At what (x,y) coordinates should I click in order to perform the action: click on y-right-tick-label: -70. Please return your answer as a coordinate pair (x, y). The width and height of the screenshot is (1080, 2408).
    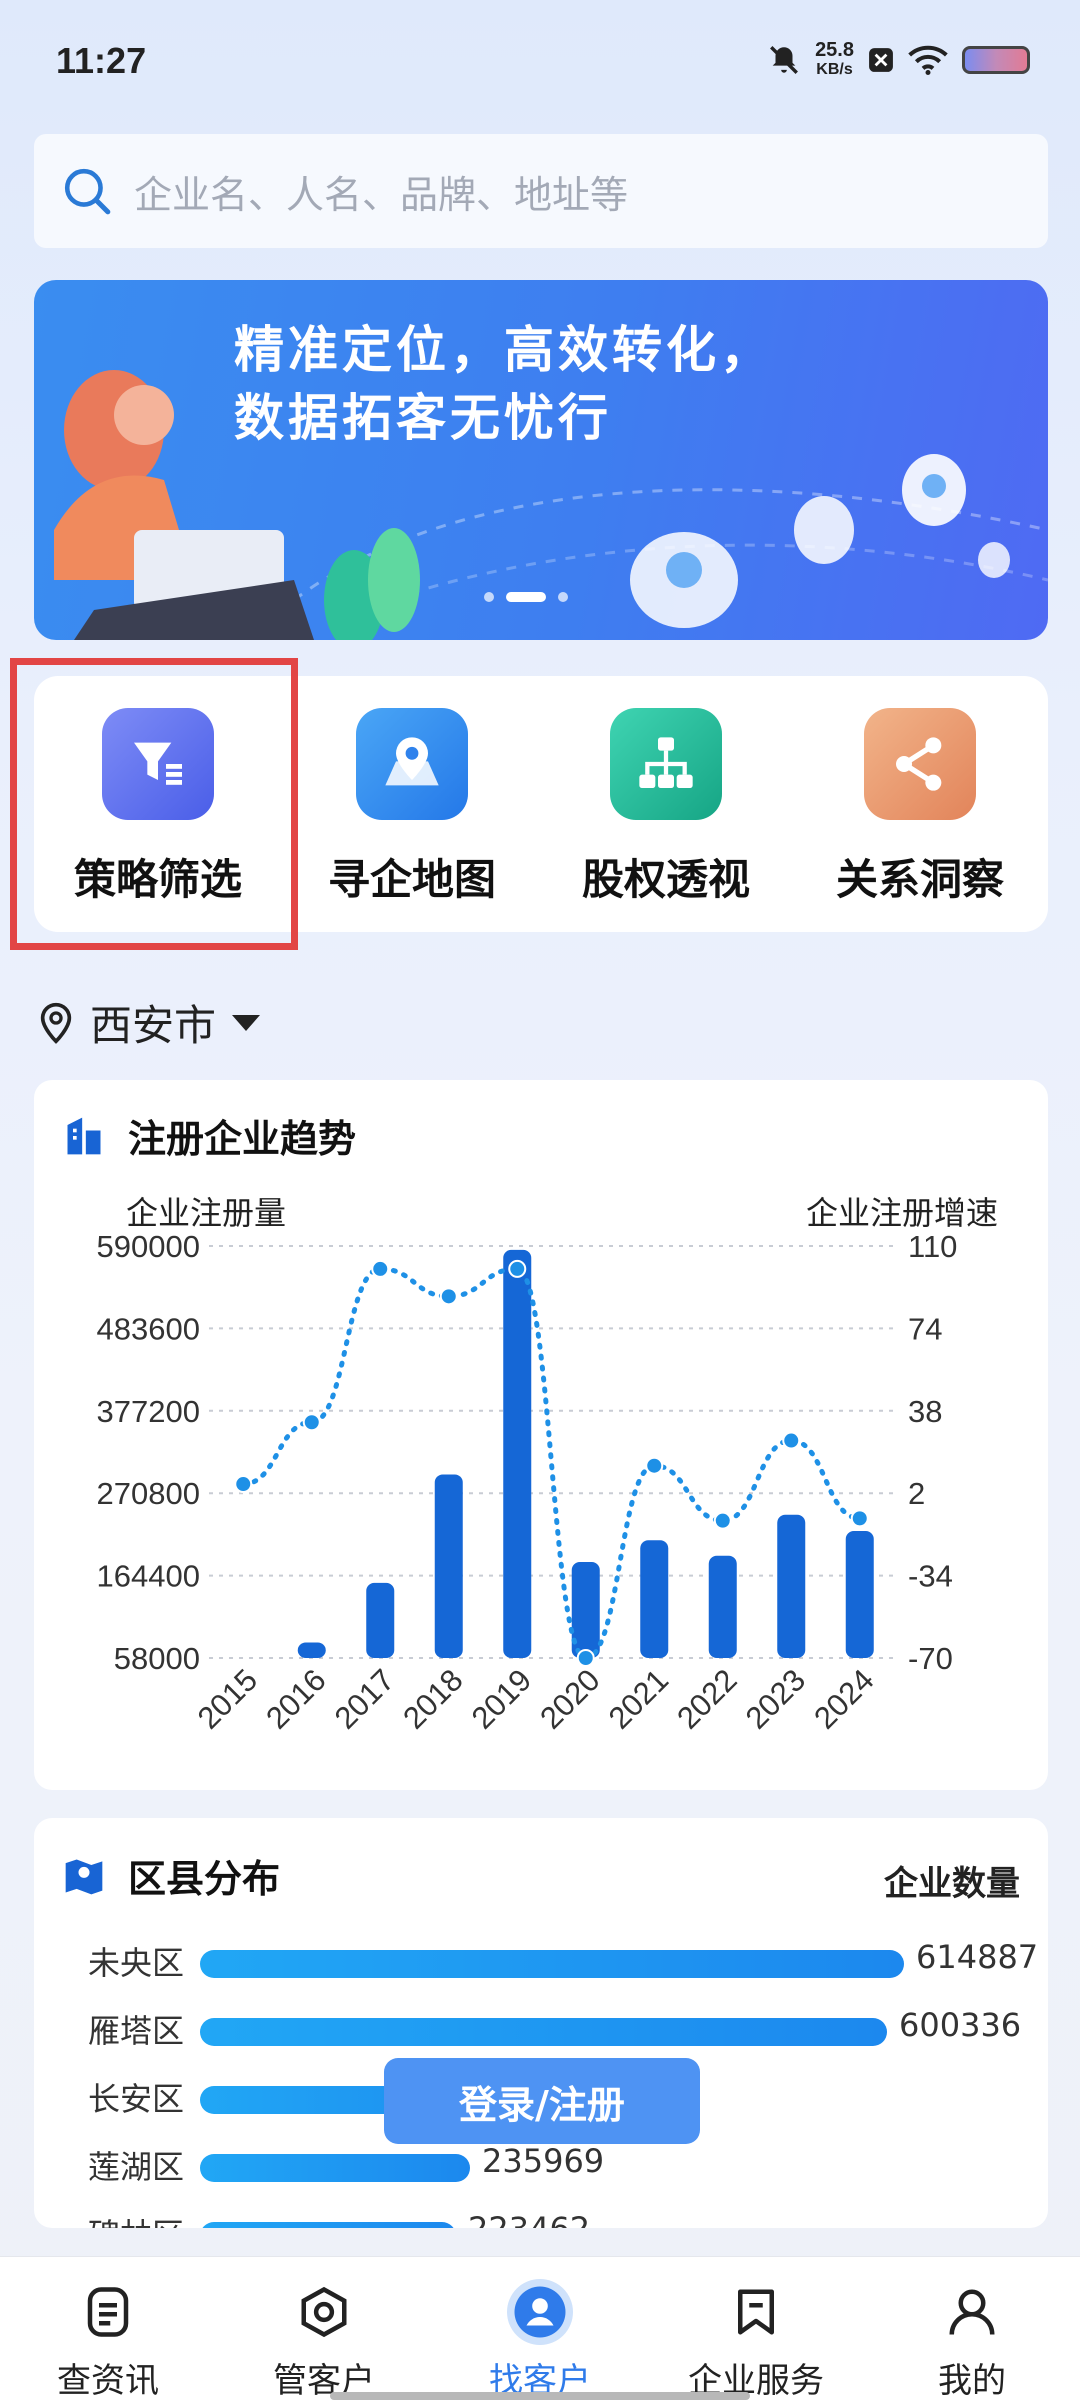
    Looking at the image, I should click on (930, 1658).